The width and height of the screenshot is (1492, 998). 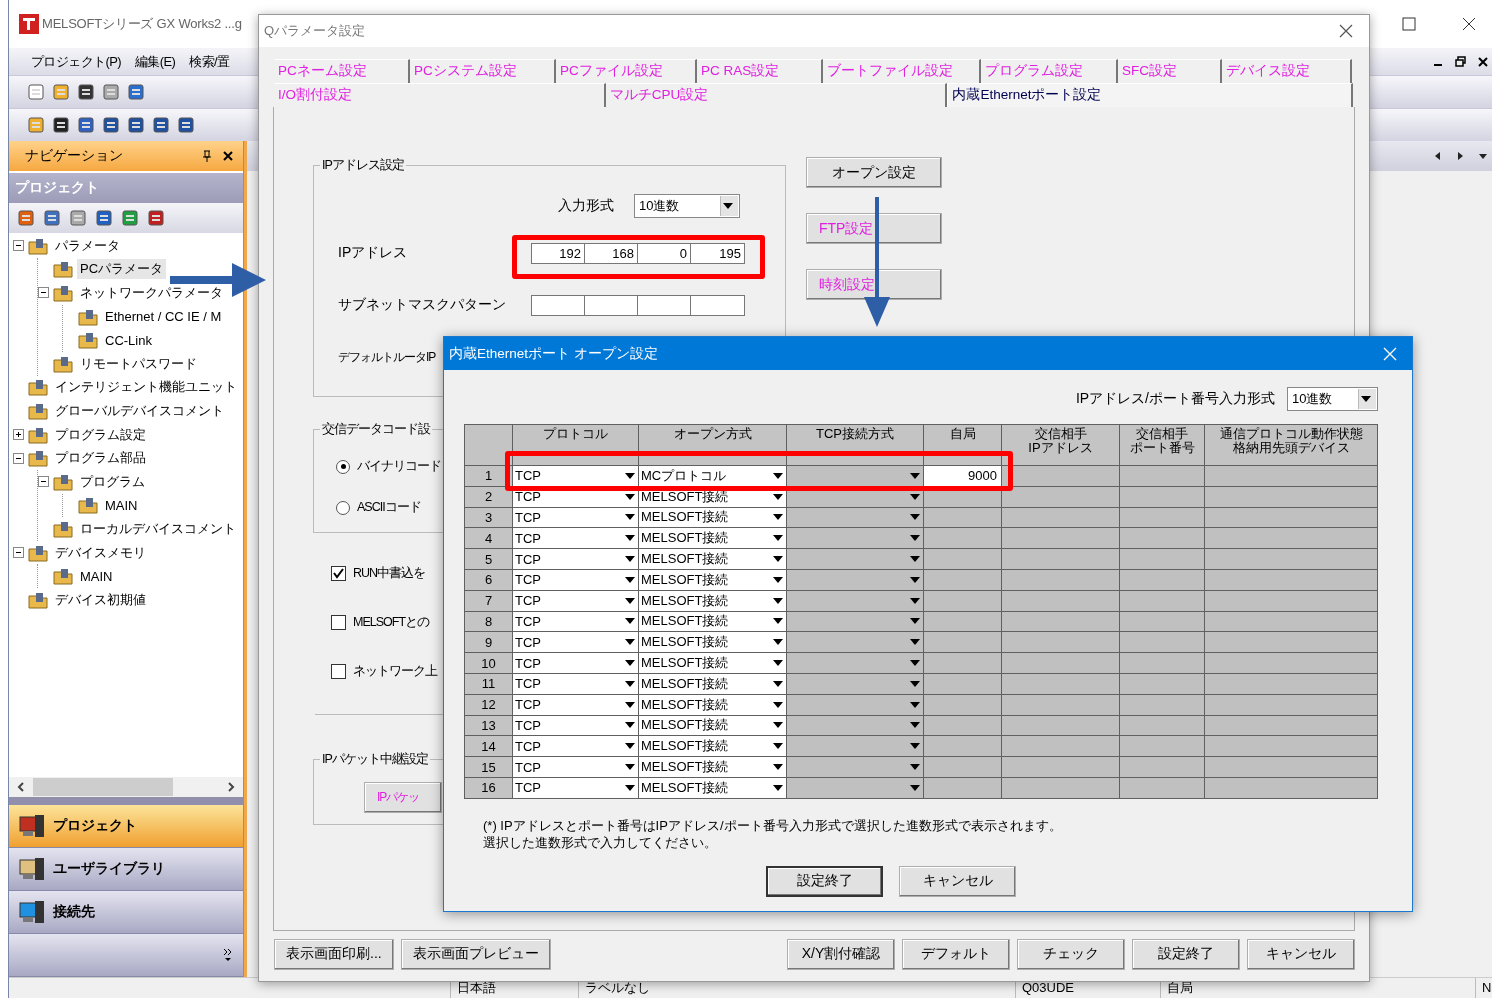 I want to click on tree-item: プログラム設定, so click(x=100, y=434).